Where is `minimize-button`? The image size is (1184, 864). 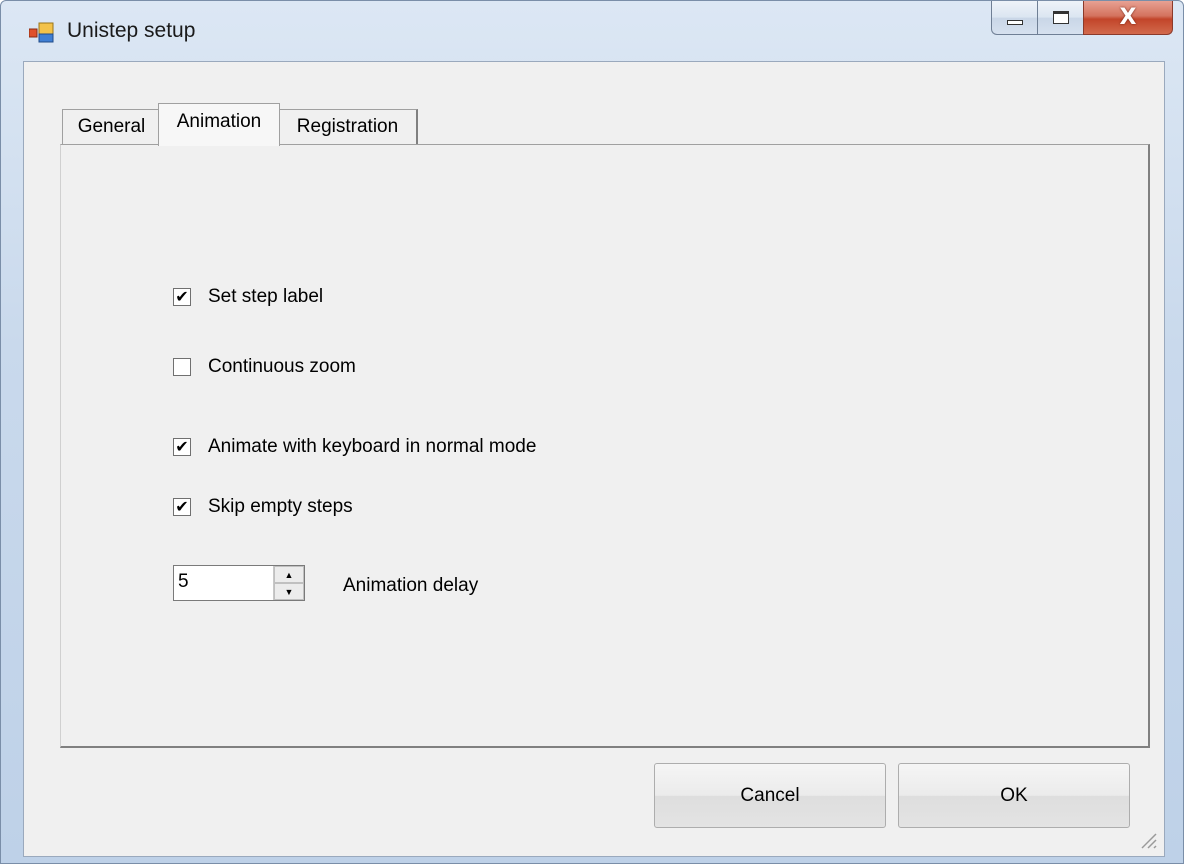 minimize-button is located at coordinates (1014, 18).